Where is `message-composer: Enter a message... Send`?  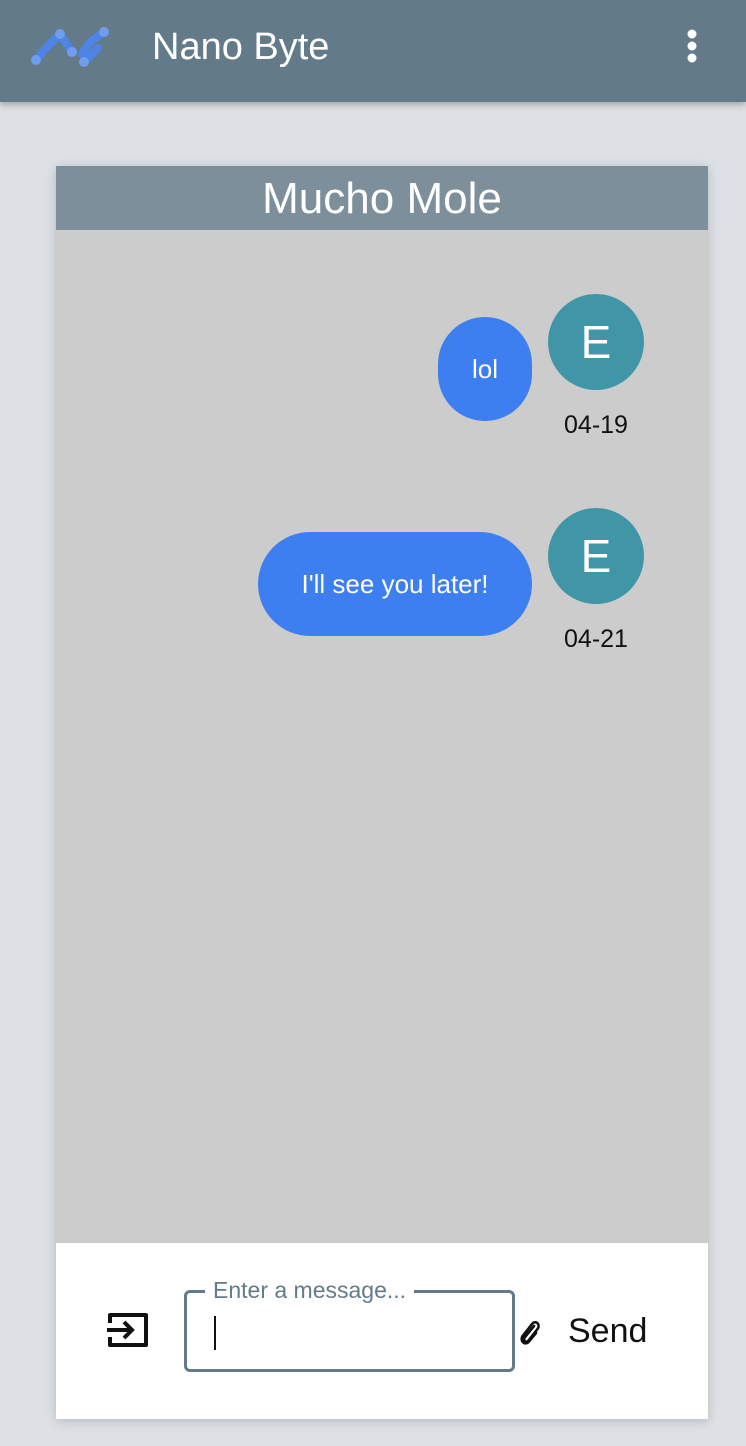 message-composer: Enter a message... Send is located at coordinates (382, 1331).